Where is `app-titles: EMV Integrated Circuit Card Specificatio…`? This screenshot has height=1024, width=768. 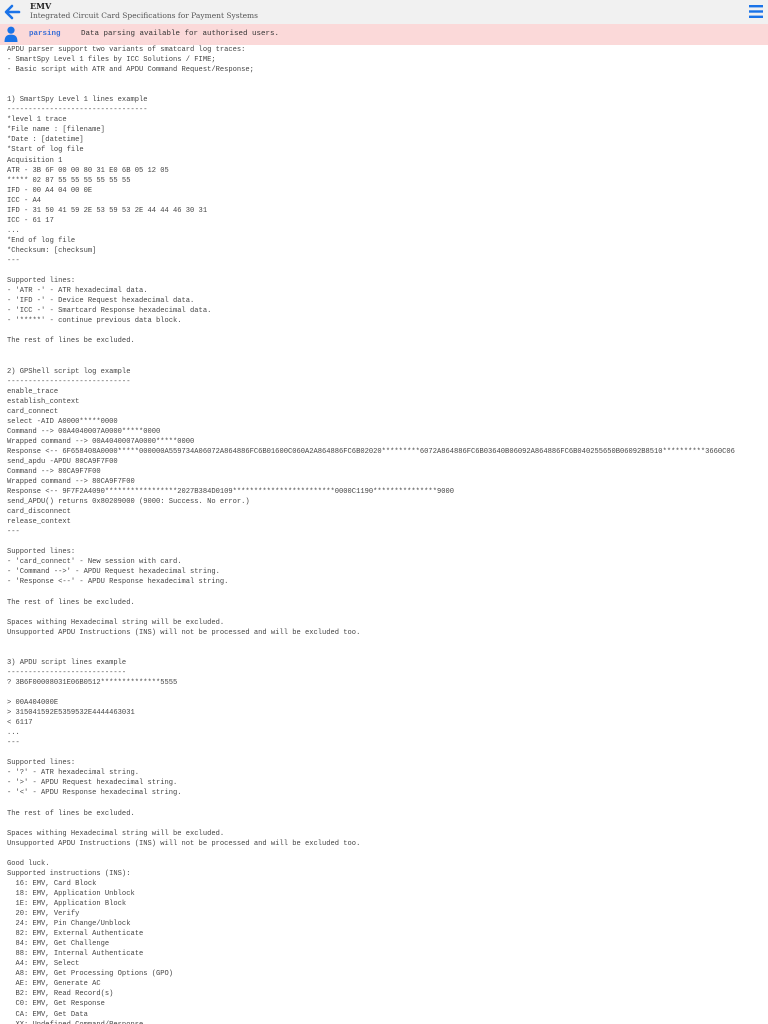 app-titles: EMV Integrated Circuit Card Specificatio… is located at coordinates (144, 11).